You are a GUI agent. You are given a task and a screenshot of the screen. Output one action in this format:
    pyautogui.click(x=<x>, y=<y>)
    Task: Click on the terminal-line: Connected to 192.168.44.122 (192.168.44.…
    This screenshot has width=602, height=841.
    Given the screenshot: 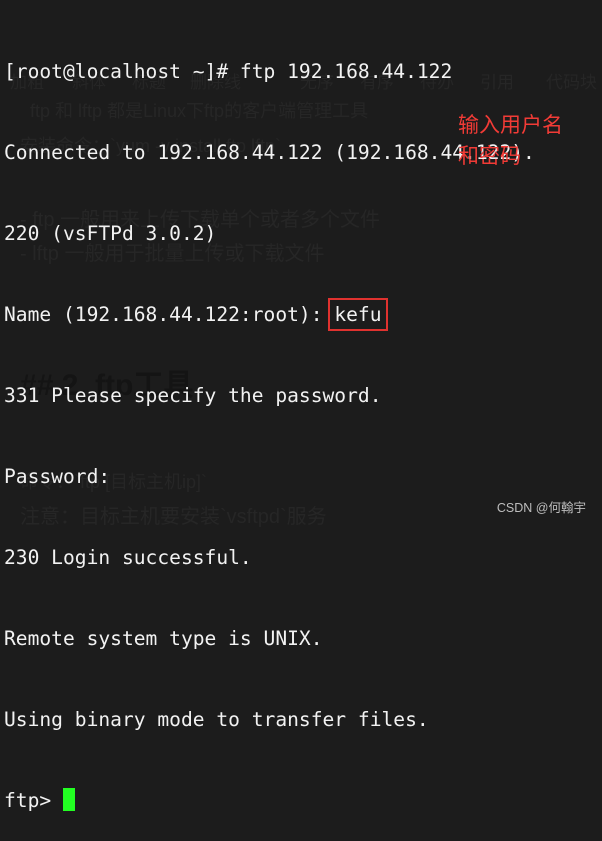 What is the action you would take?
    pyautogui.click(x=269, y=152)
    